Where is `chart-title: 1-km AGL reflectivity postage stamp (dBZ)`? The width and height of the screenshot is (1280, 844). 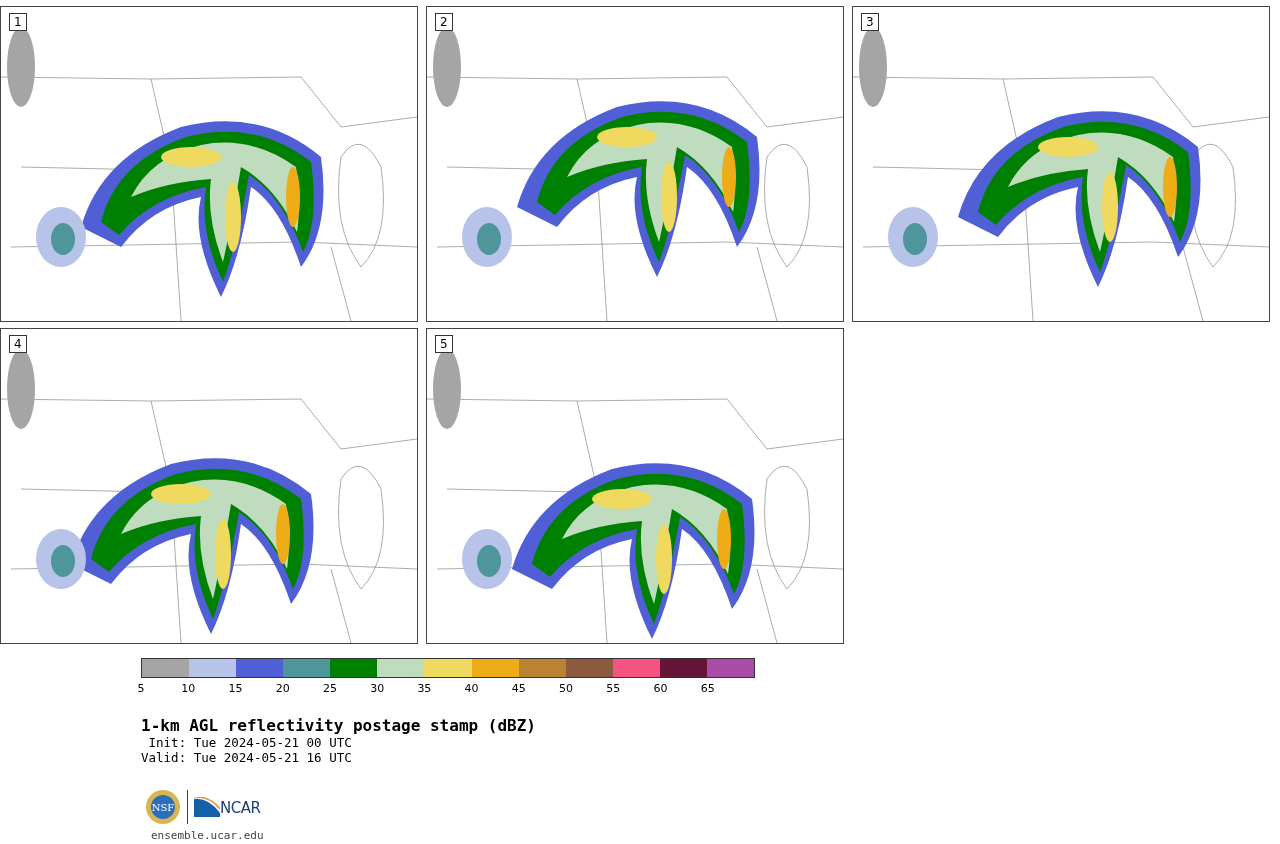 chart-title: 1-km AGL reflectivity postage stamp (dBZ) is located at coordinates (339, 725).